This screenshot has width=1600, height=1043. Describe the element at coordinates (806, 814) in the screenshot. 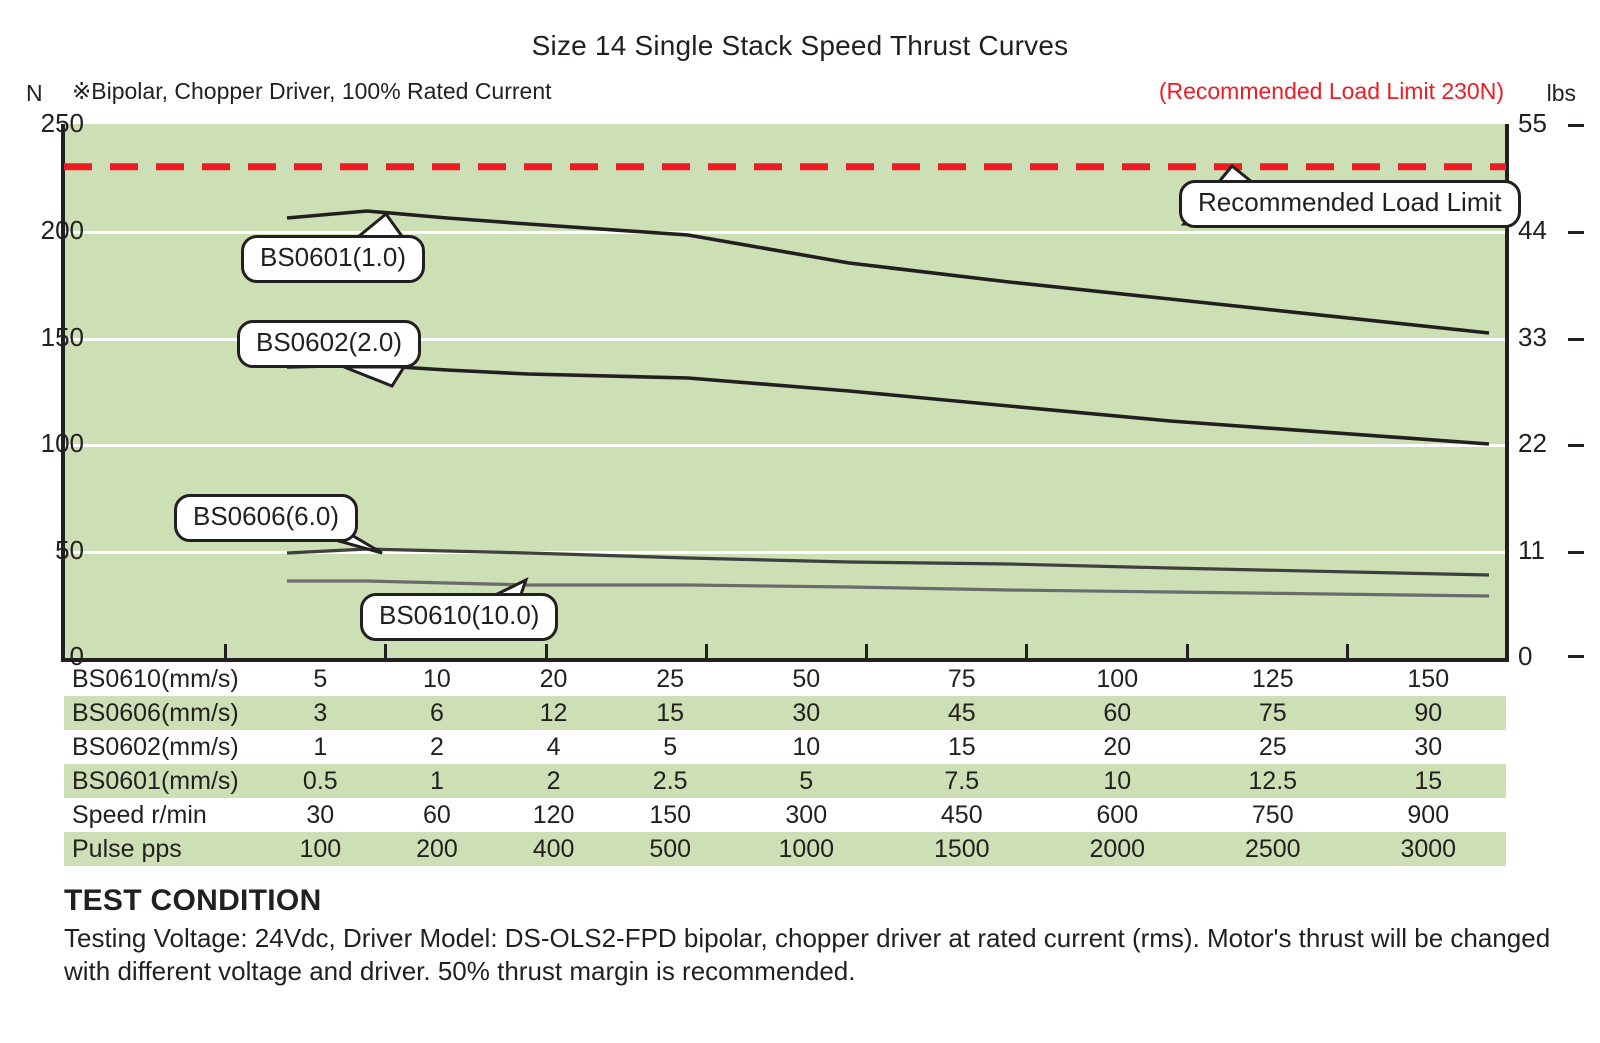

I see `table-cell: 300` at that location.